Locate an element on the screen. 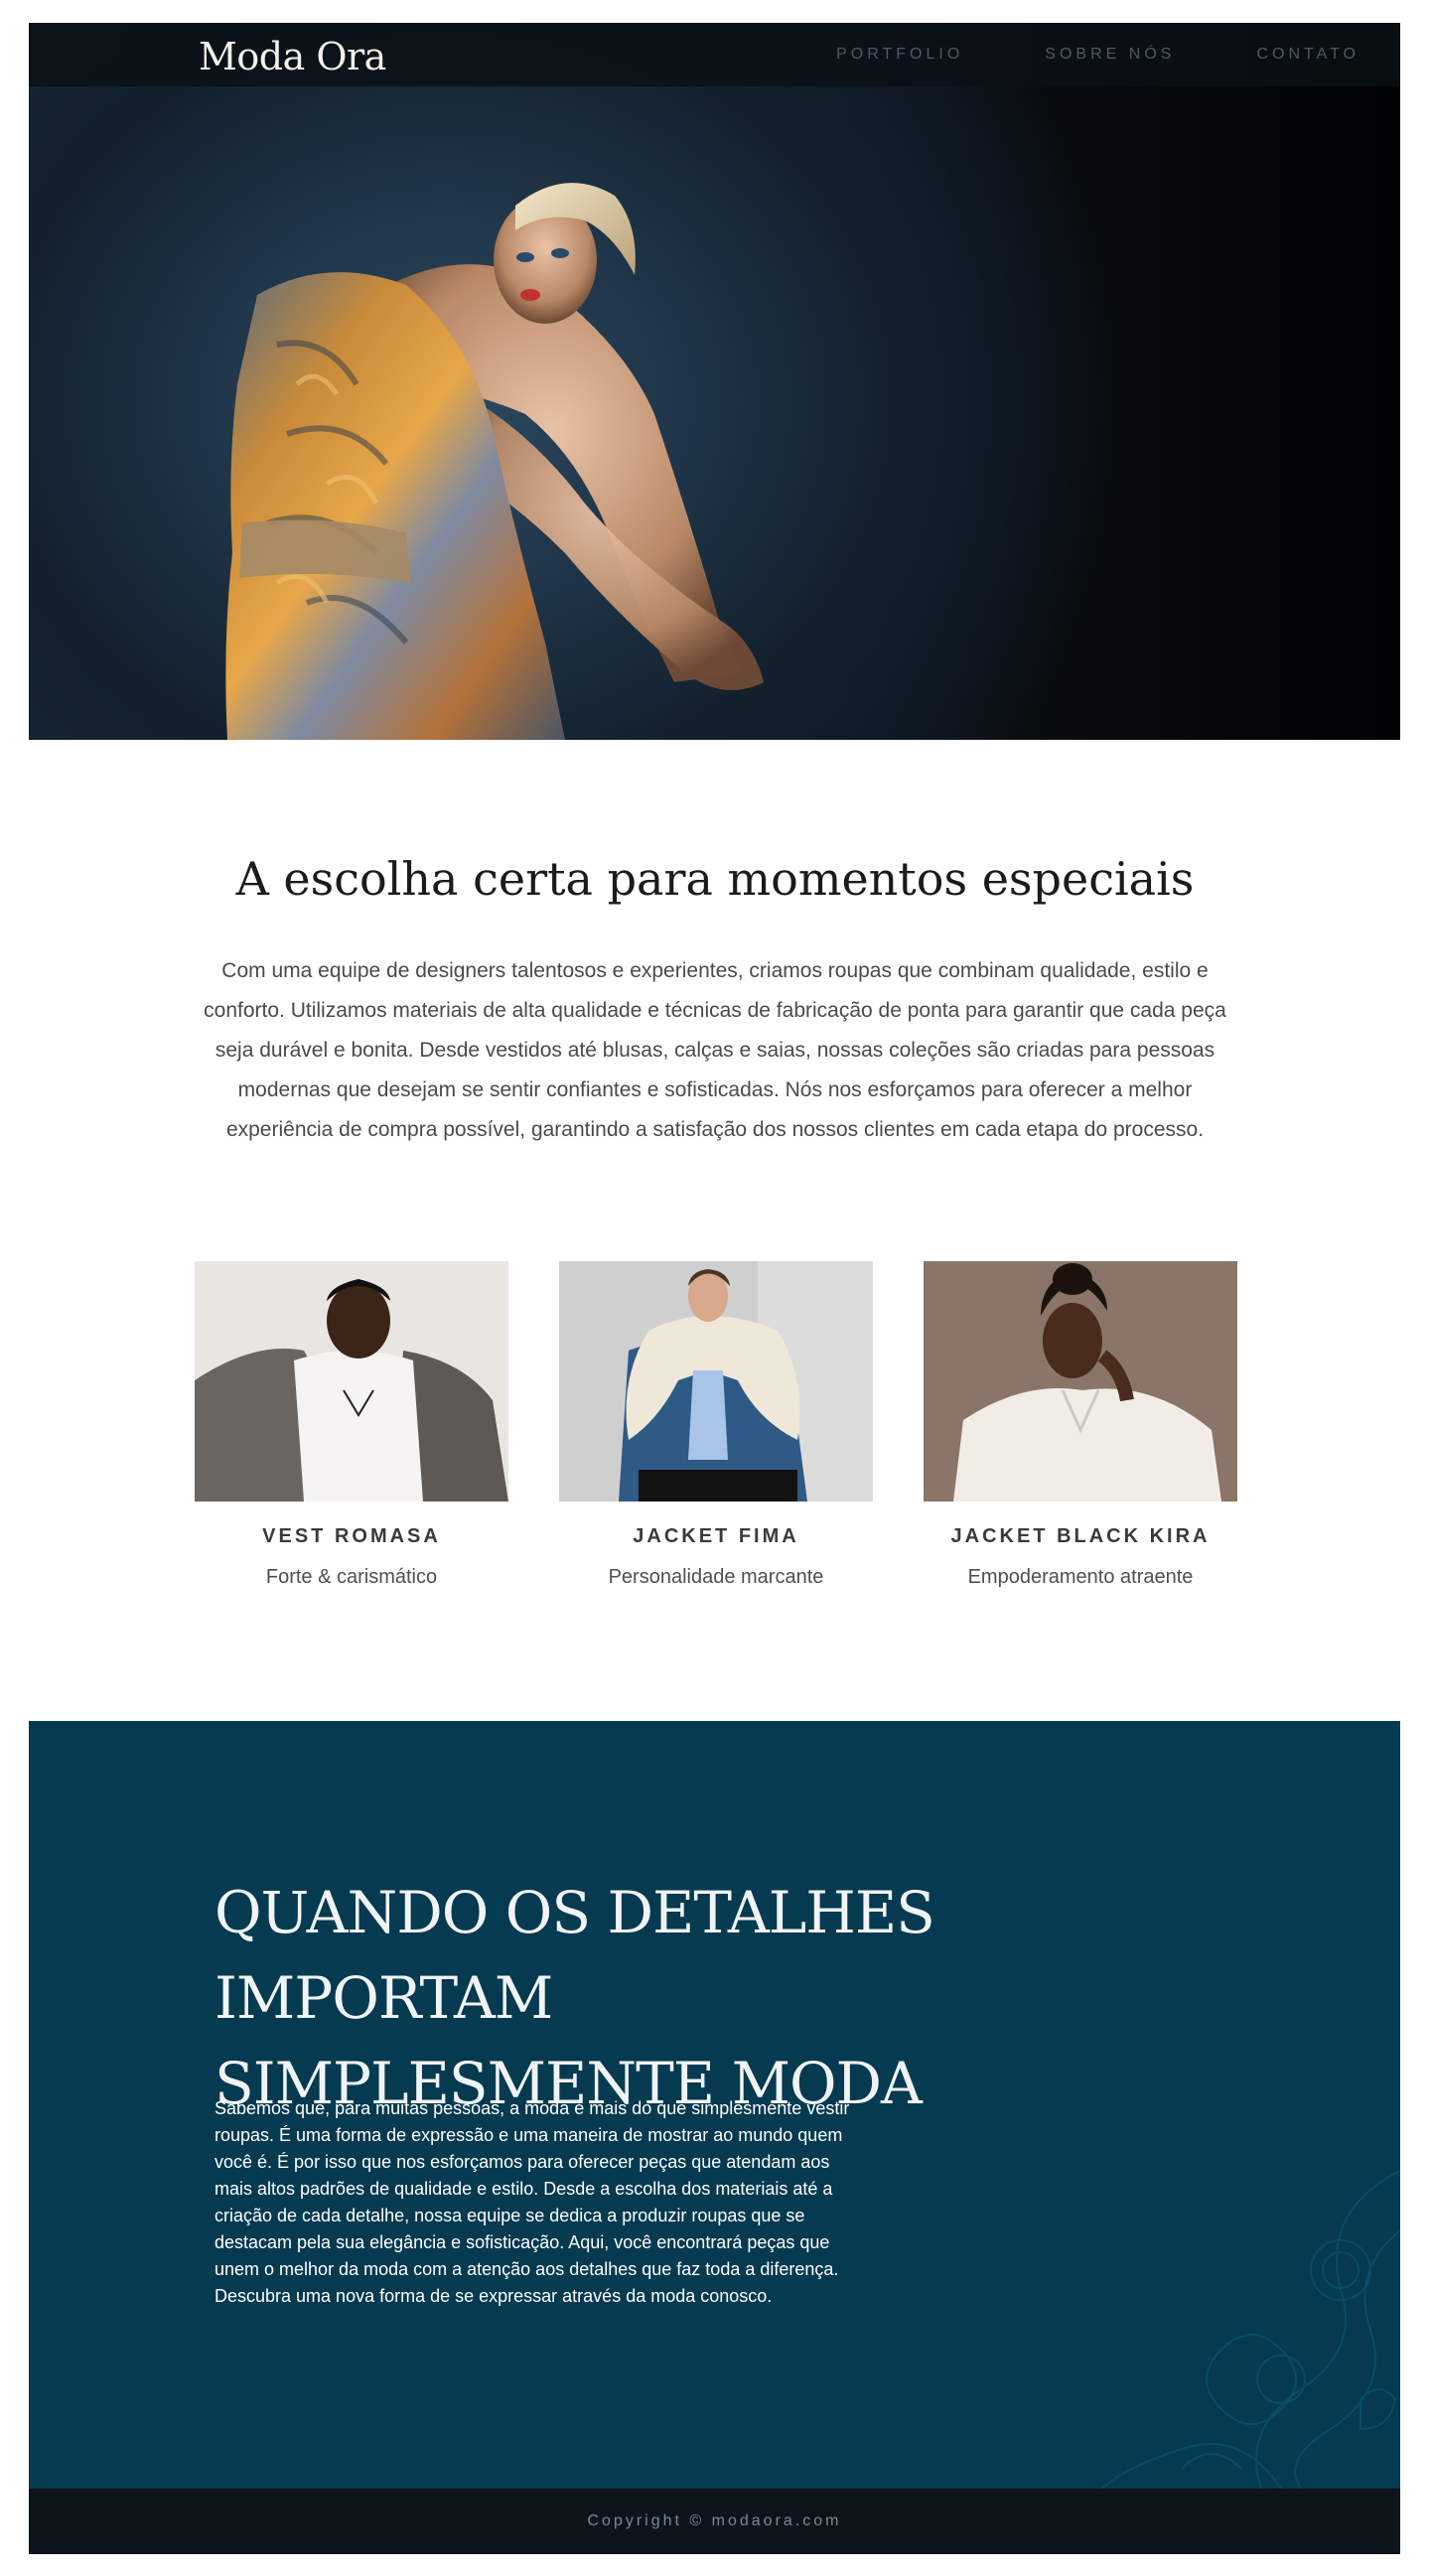 This screenshot has width=1430, height=2576. product-tagline: Empoderamento atraente is located at coordinates (1080, 1577).